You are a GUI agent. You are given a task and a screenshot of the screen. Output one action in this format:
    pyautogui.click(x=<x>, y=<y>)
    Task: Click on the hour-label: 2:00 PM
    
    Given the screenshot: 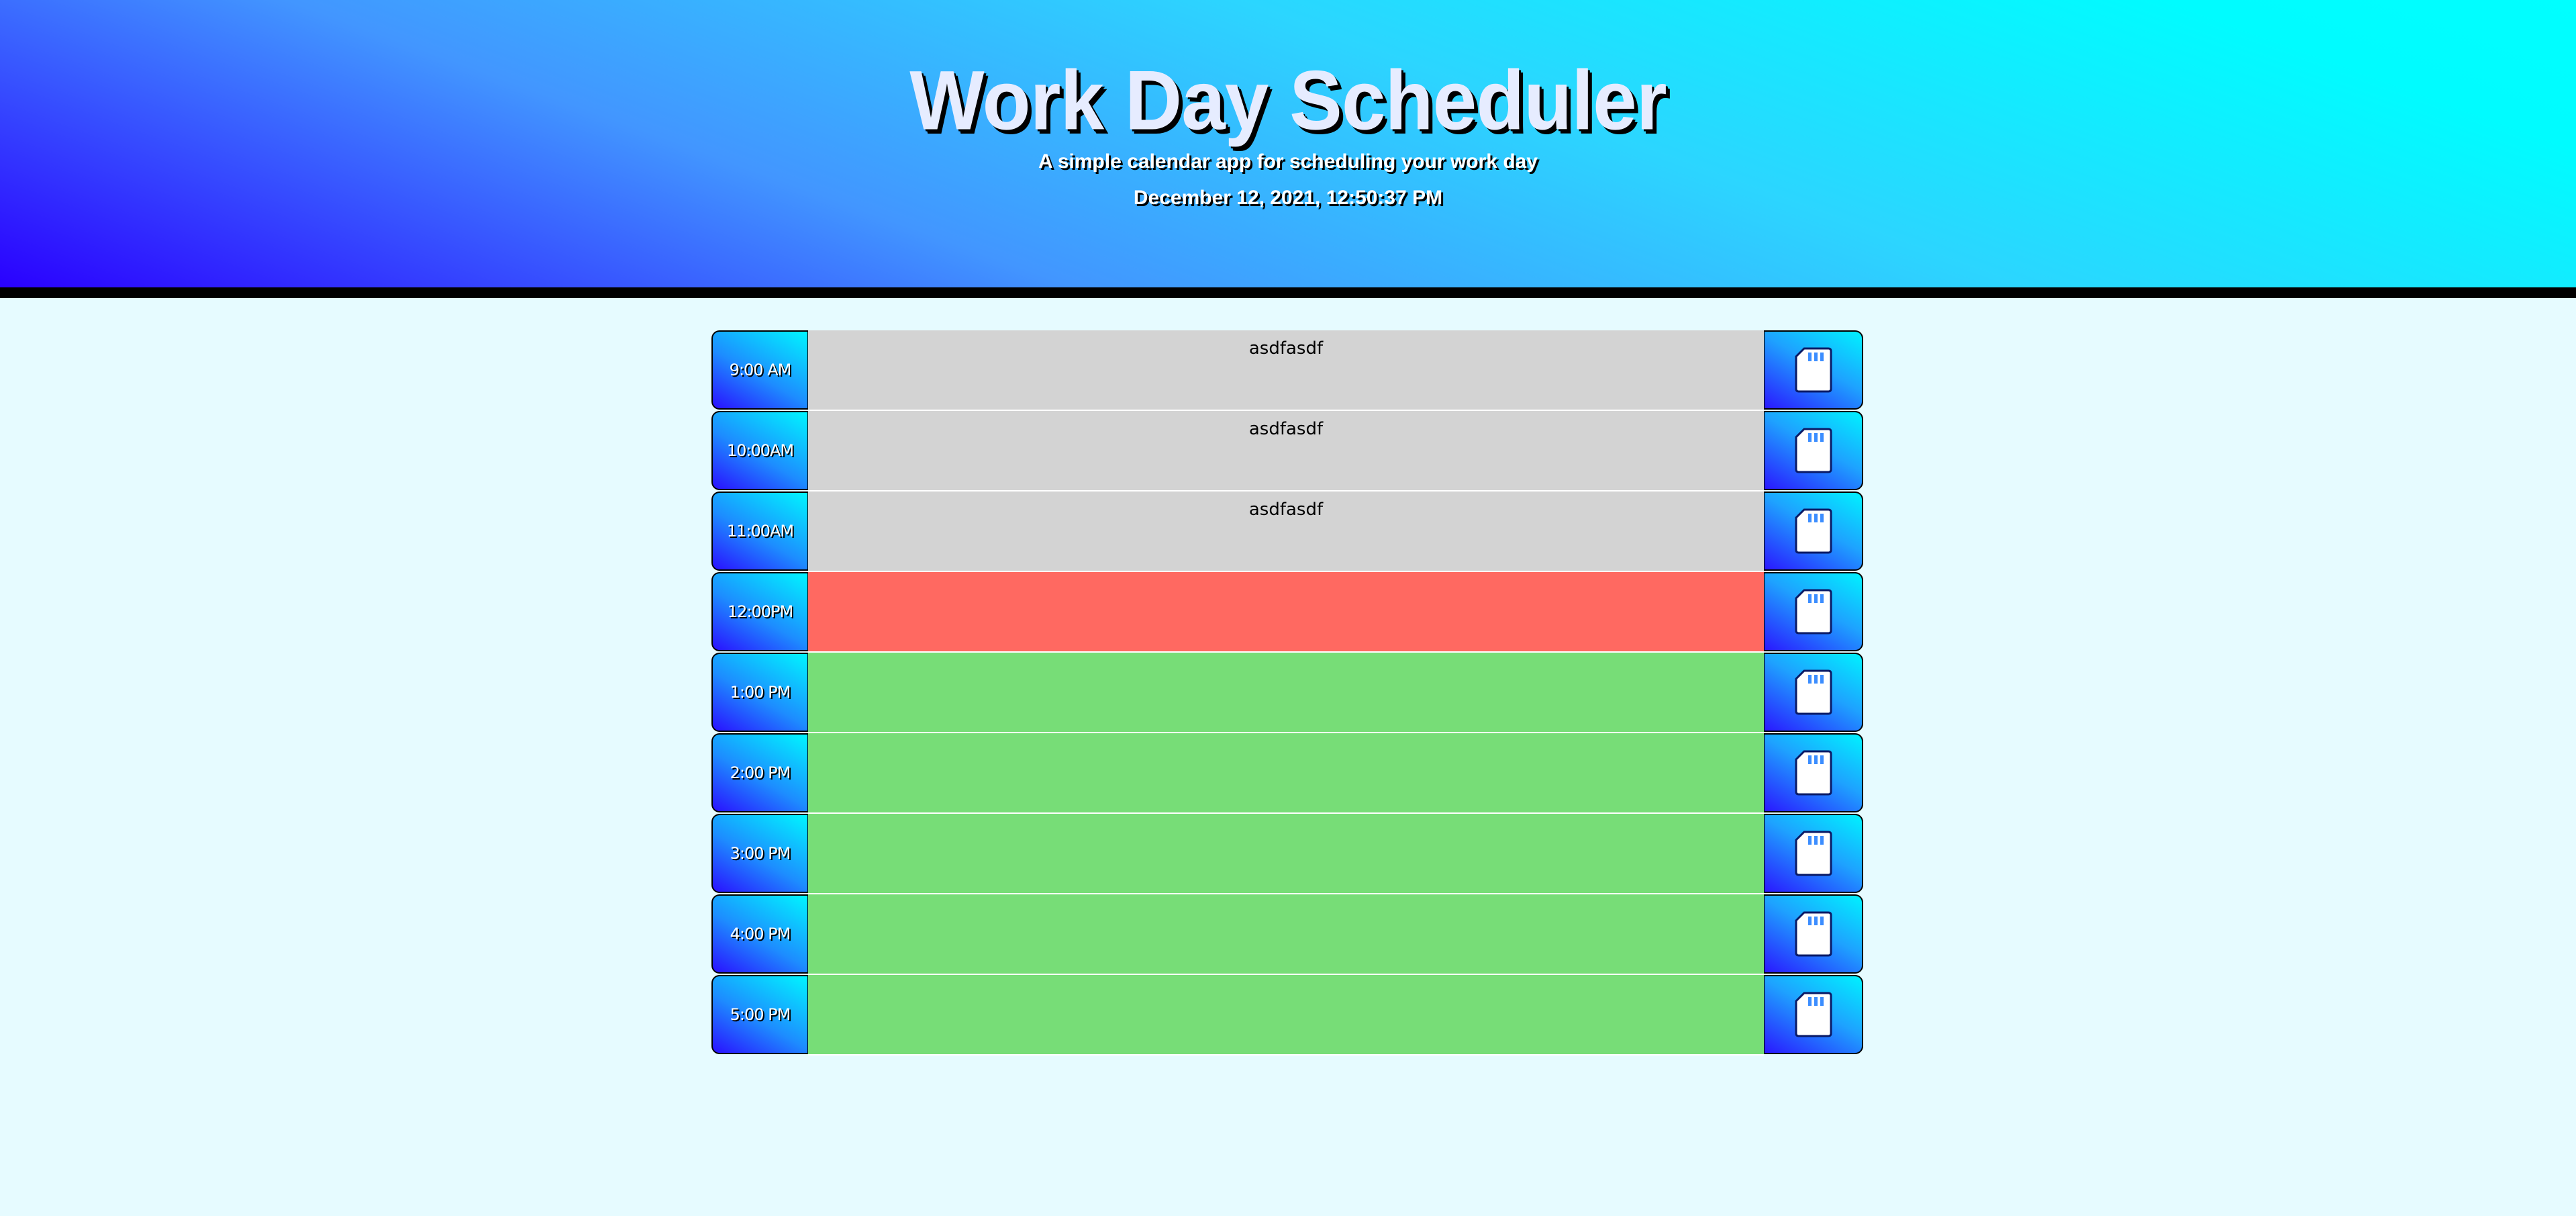 What is the action you would take?
    pyautogui.click(x=759, y=772)
    